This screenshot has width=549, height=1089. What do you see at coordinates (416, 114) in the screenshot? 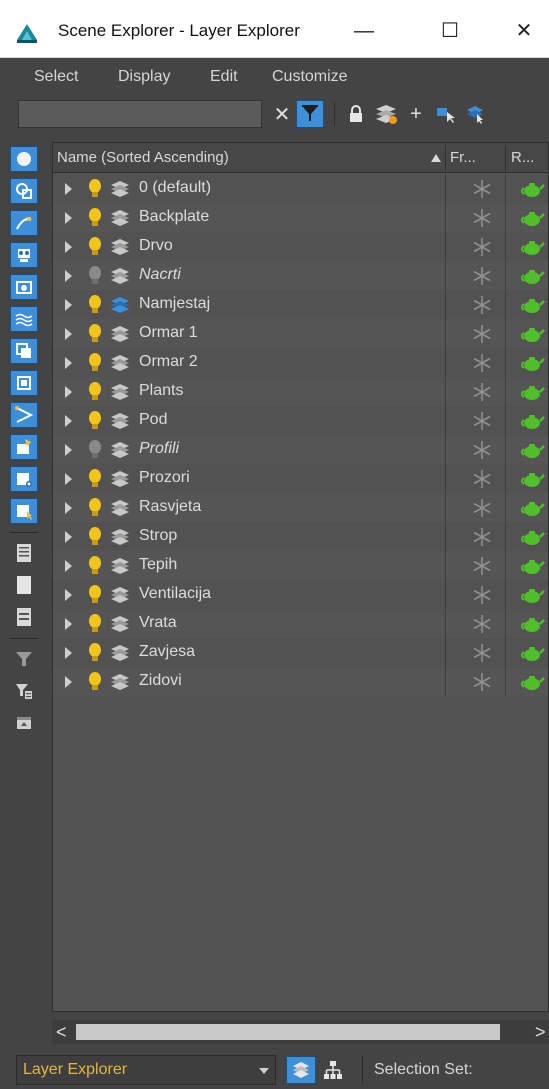
I see `add-to-layer-icon: +` at bounding box center [416, 114].